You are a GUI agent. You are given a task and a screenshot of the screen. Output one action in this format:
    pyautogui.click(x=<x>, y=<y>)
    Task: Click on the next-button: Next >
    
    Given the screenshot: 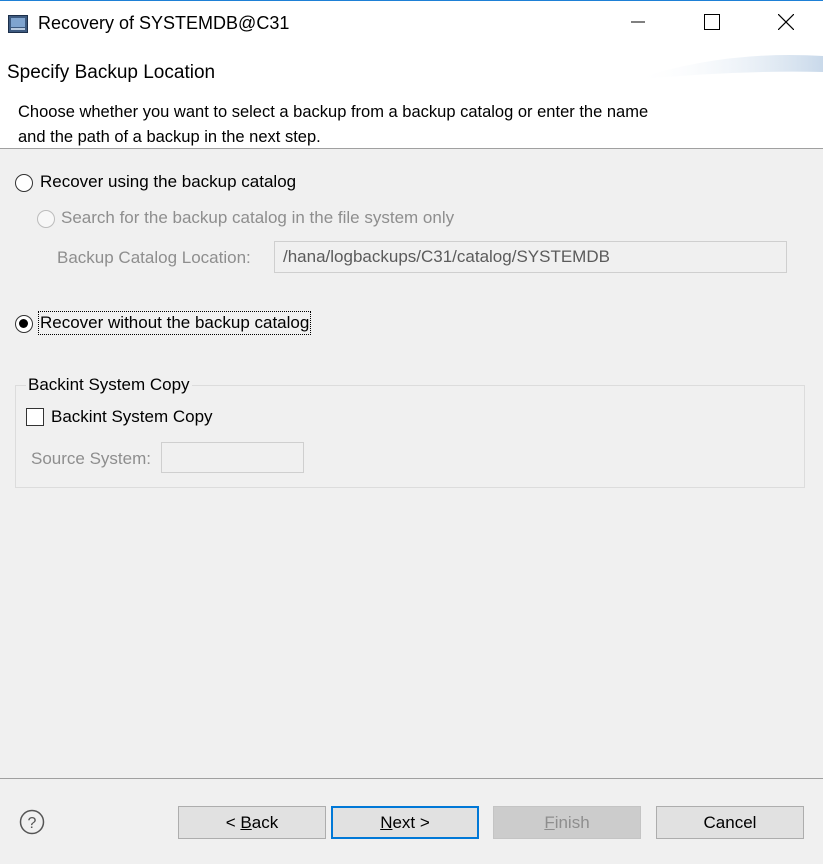 What is the action you would take?
    pyautogui.click(x=405, y=822)
    